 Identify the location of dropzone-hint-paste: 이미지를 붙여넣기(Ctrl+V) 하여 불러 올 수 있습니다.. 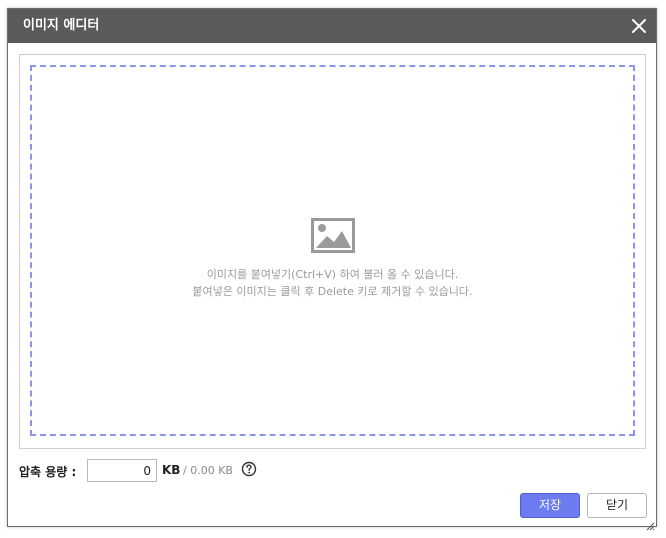
(332, 274).